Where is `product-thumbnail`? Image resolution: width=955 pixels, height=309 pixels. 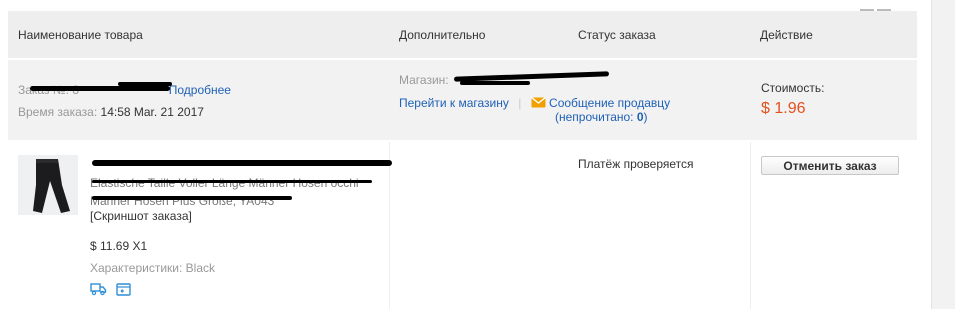
product-thumbnail is located at coordinates (48, 185).